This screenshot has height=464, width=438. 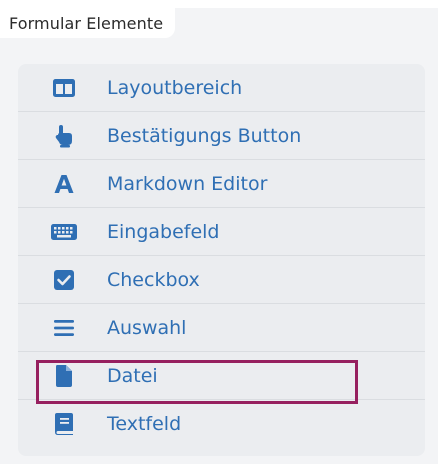 I want to click on list-item-label: Layoutbereich, so click(x=175, y=88).